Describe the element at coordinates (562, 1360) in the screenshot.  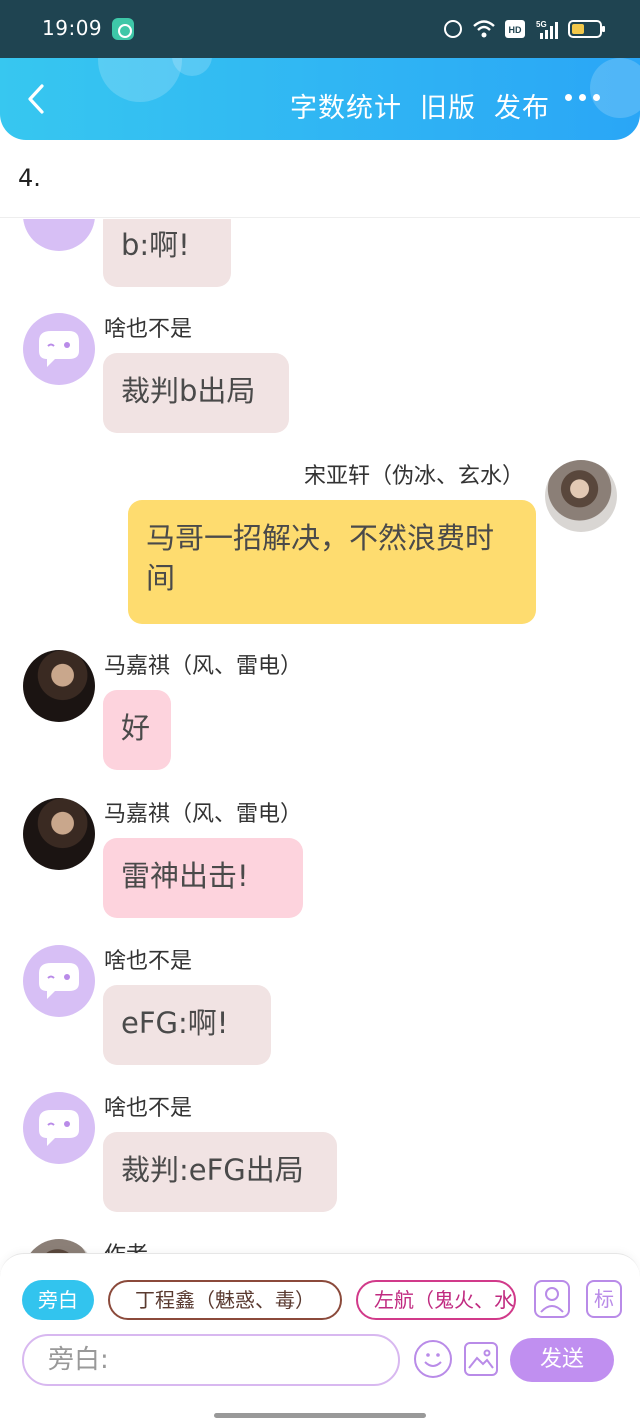
I see `send-button: 发送` at that location.